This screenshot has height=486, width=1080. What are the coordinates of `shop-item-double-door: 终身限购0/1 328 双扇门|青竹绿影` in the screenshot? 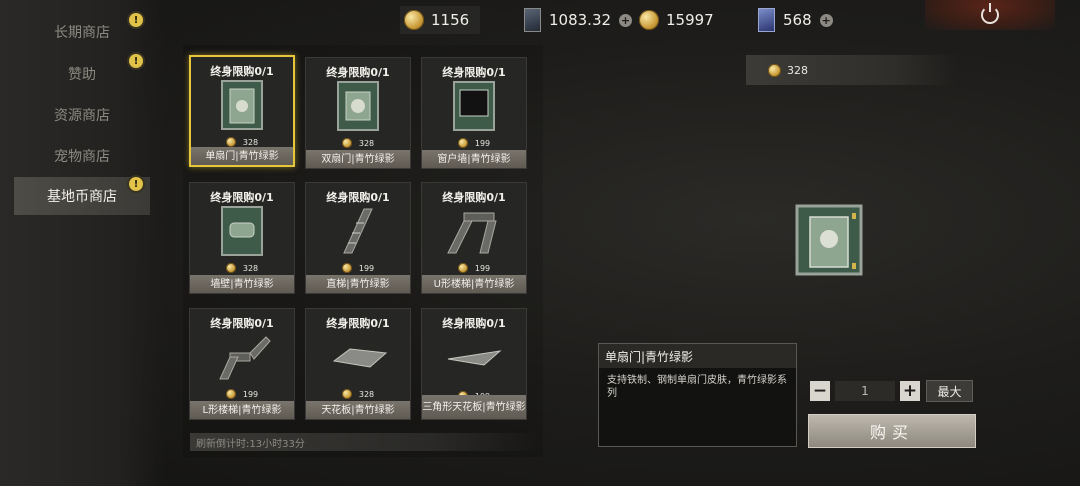 It's located at (358, 113).